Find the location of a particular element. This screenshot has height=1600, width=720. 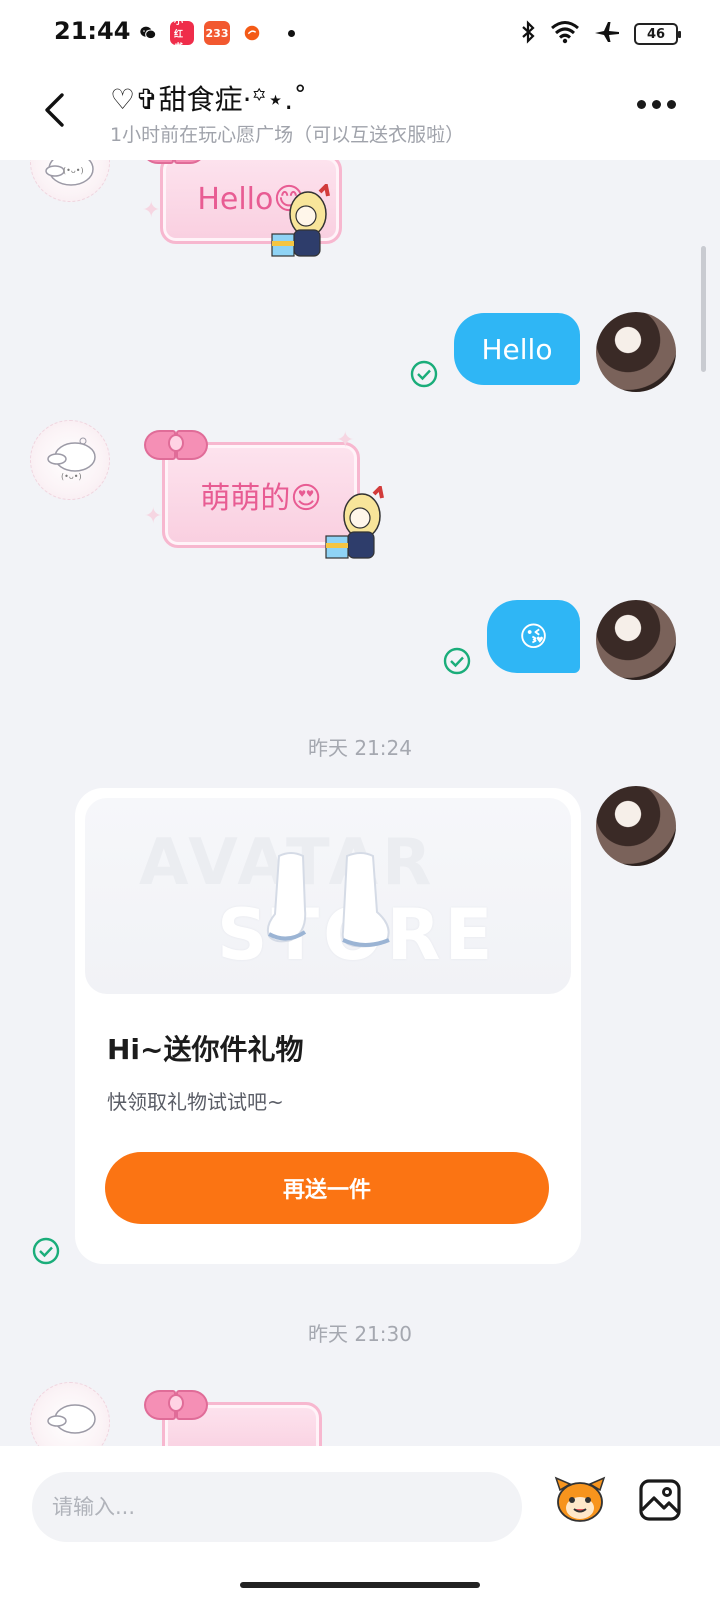

chat-header: ♡✞甜食症·꙳⋆.˚ 1小时前在玩心愿广场（可以互送衣服啦） is located at coordinates (360, 112).